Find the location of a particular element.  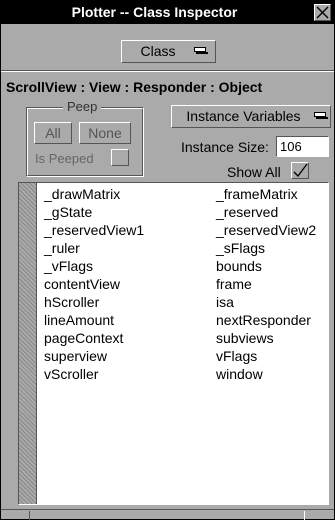

window-title: Plotter -- Class Inspector is located at coordinates (154, 12).